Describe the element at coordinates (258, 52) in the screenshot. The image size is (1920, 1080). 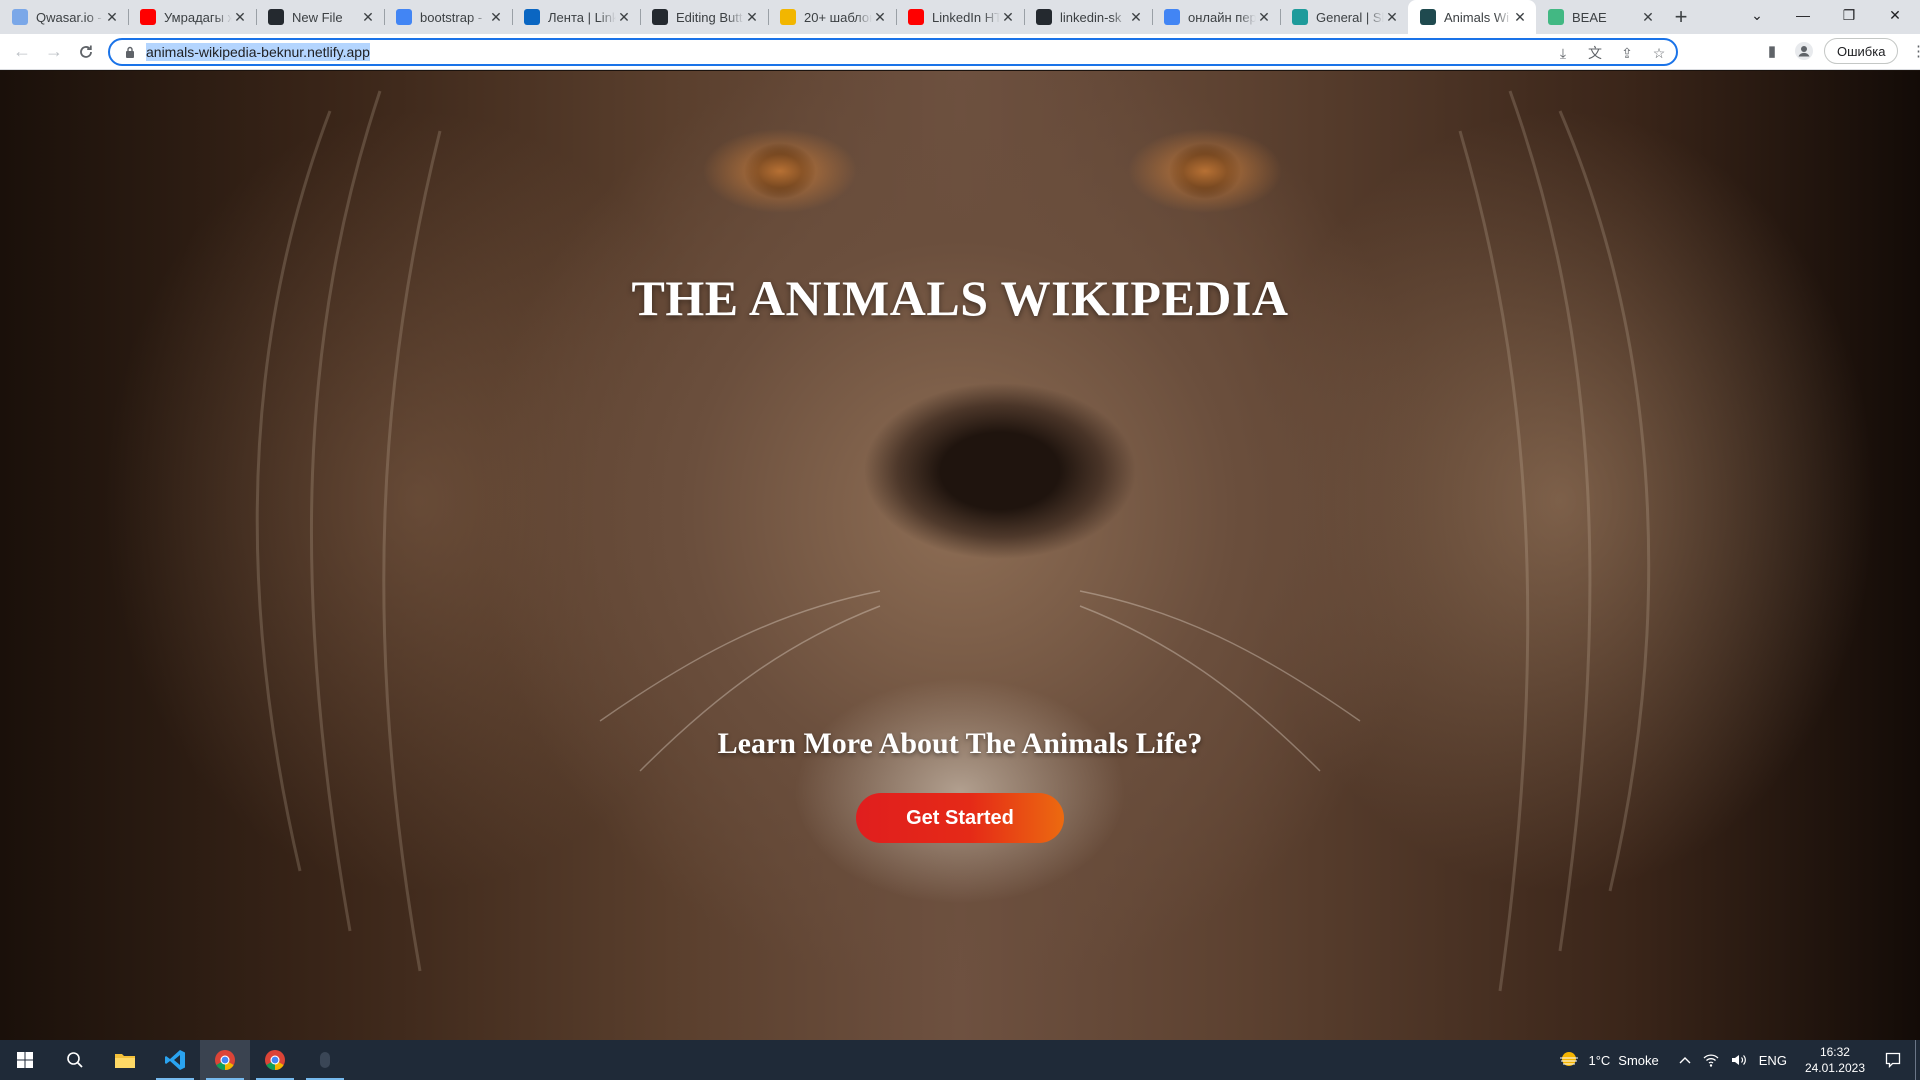
I see `url-text: animals-wikipedia-beknur.netlify.app` at that location.